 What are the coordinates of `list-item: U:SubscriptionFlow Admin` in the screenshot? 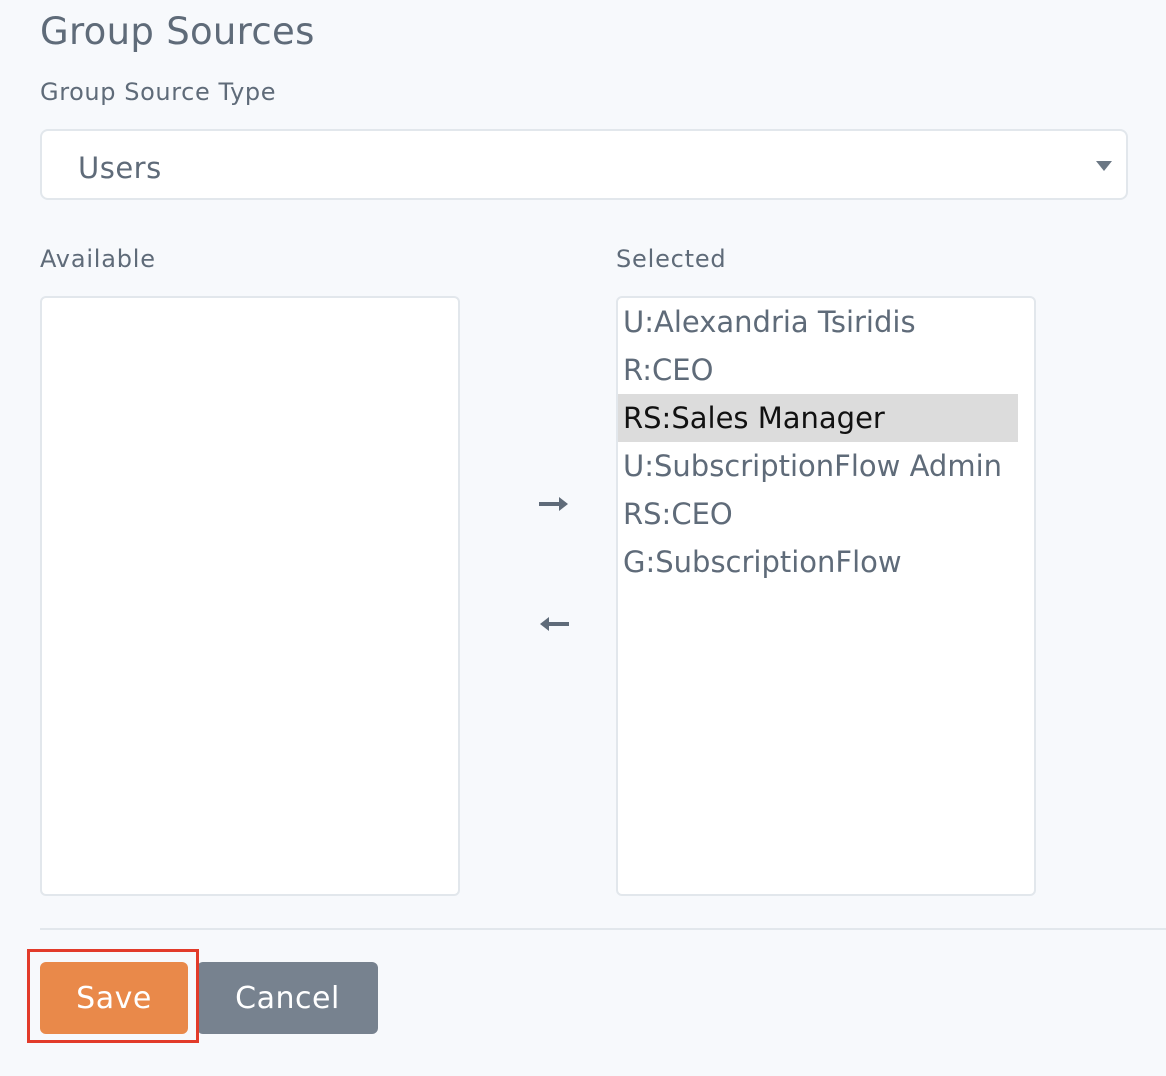 It's located at (818, 466).